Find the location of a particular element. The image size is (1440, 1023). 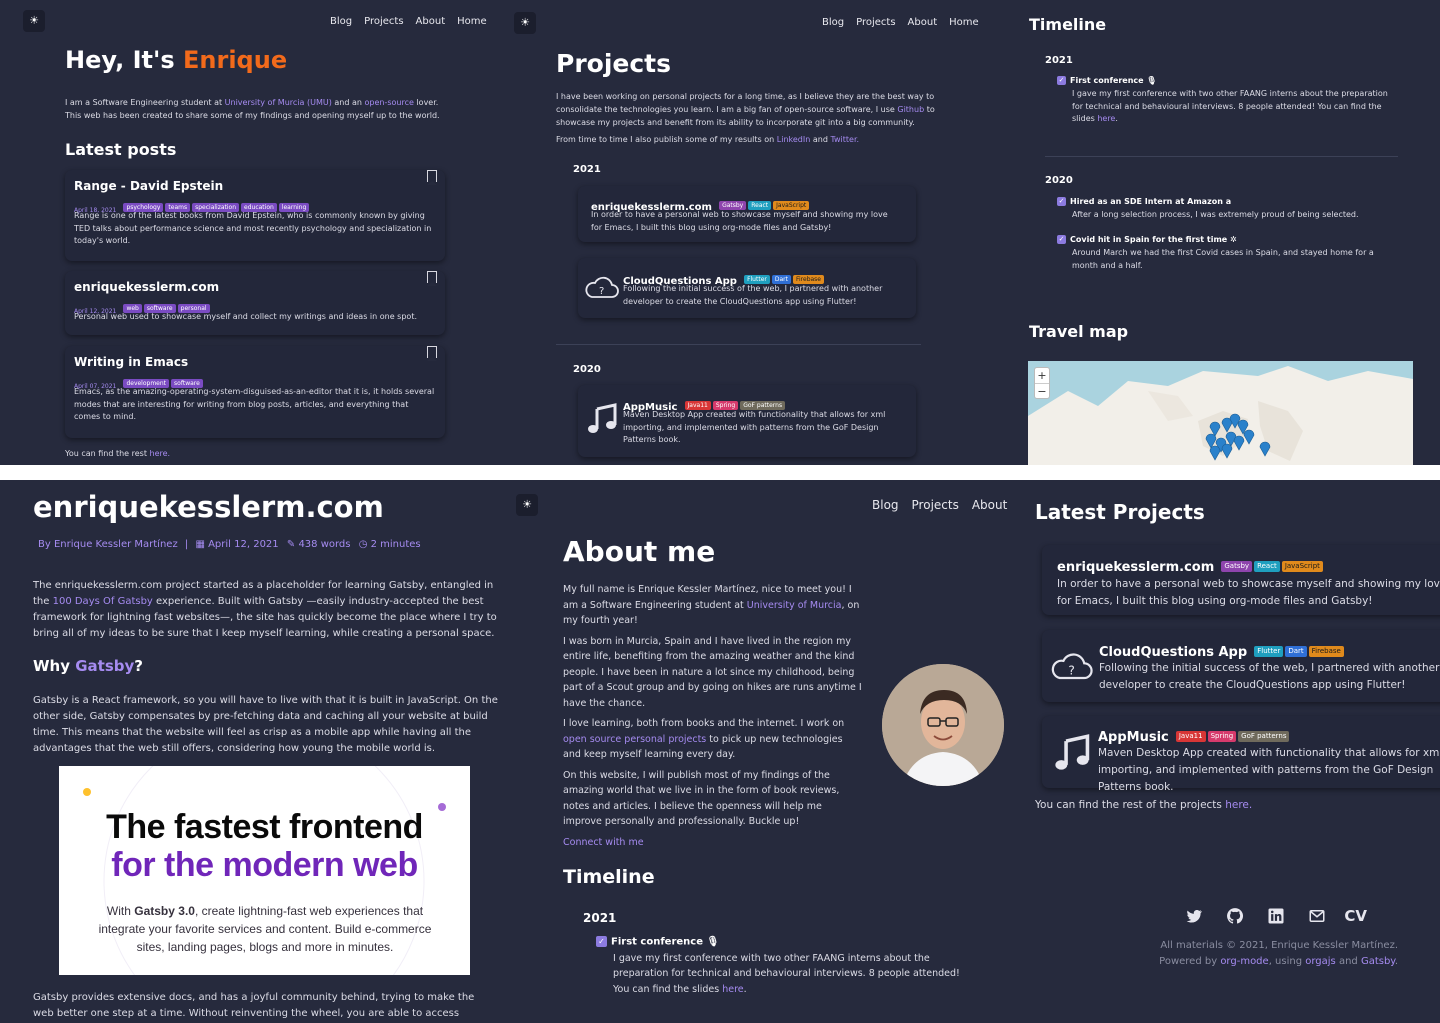

amazon-icon: a is located at coordinates (1228, 201).